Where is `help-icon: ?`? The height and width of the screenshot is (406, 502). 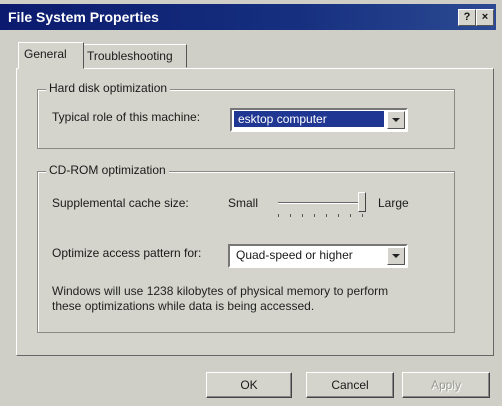 help-icon: ? is located at coordinates (467, 17).